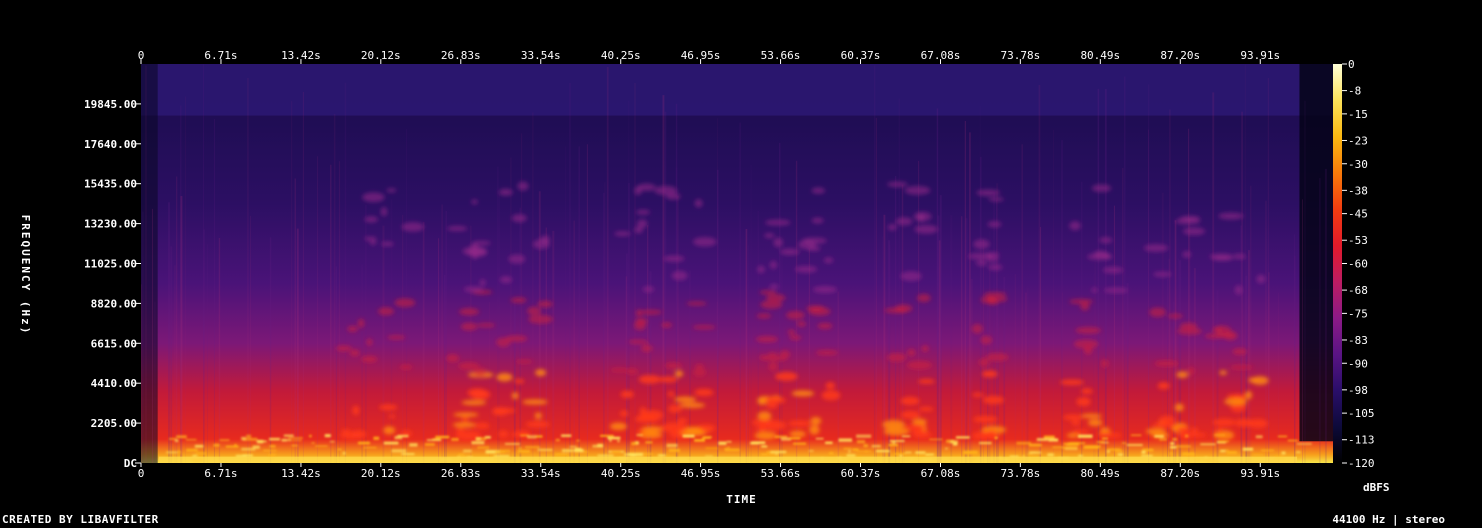 Image resolution: width=1482 pixels, height=528 pixels. I want to click on colorbar-unit: dBFS, so click(1376, 487).